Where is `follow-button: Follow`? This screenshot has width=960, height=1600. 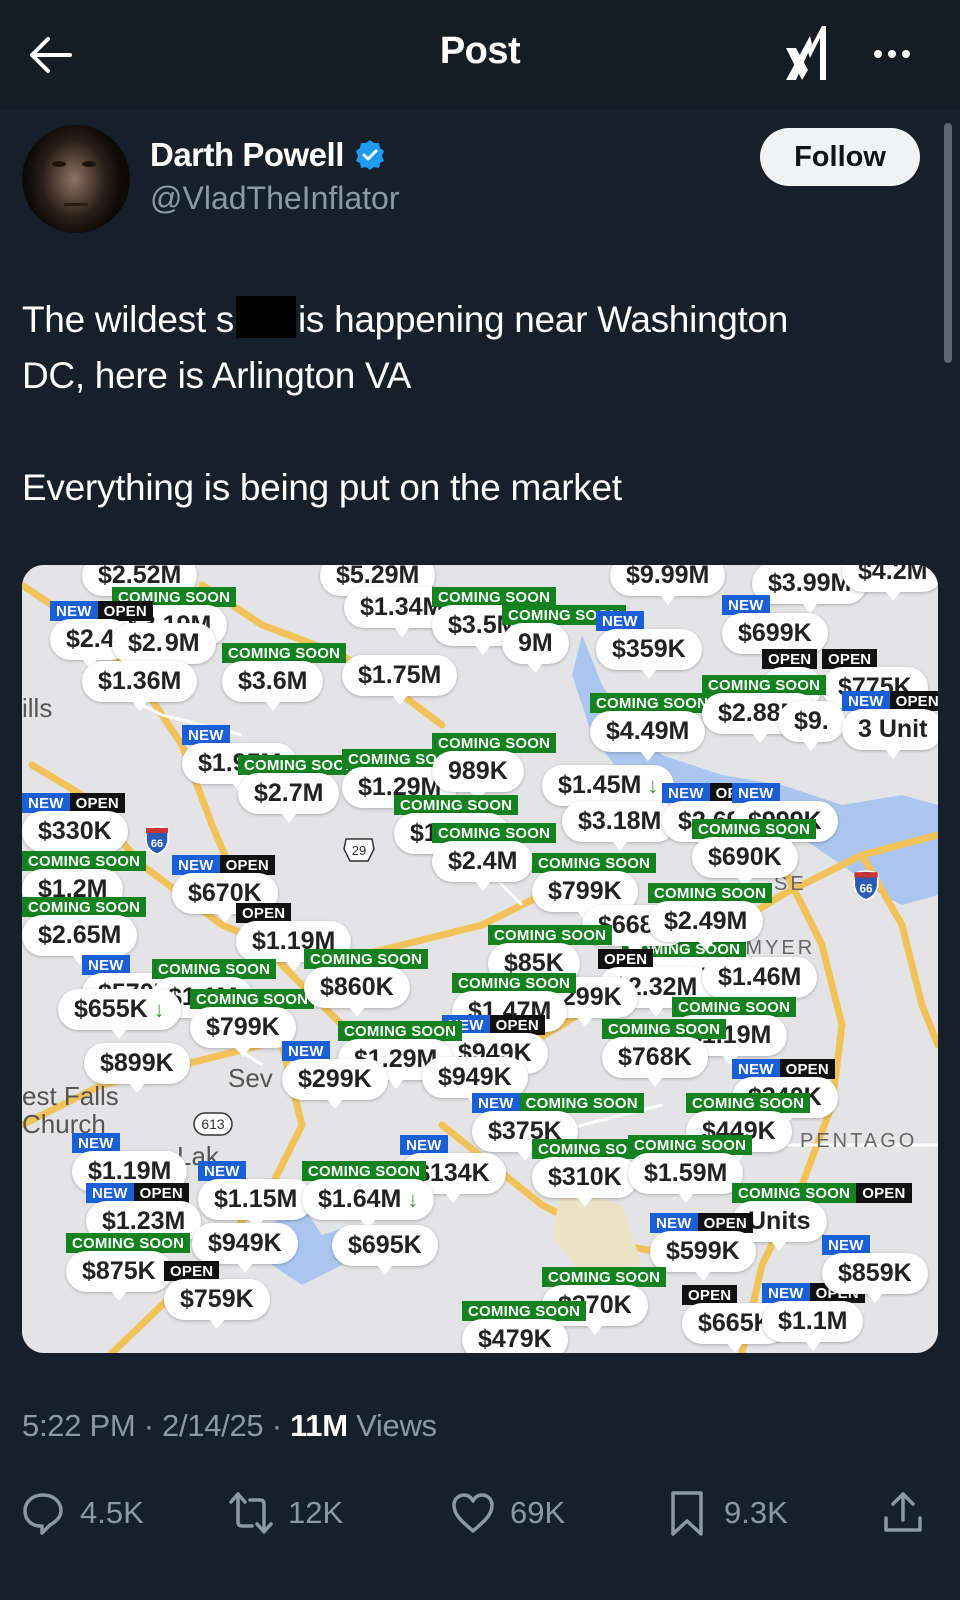
follow-button: Follow is located at coordinates (840, 157).